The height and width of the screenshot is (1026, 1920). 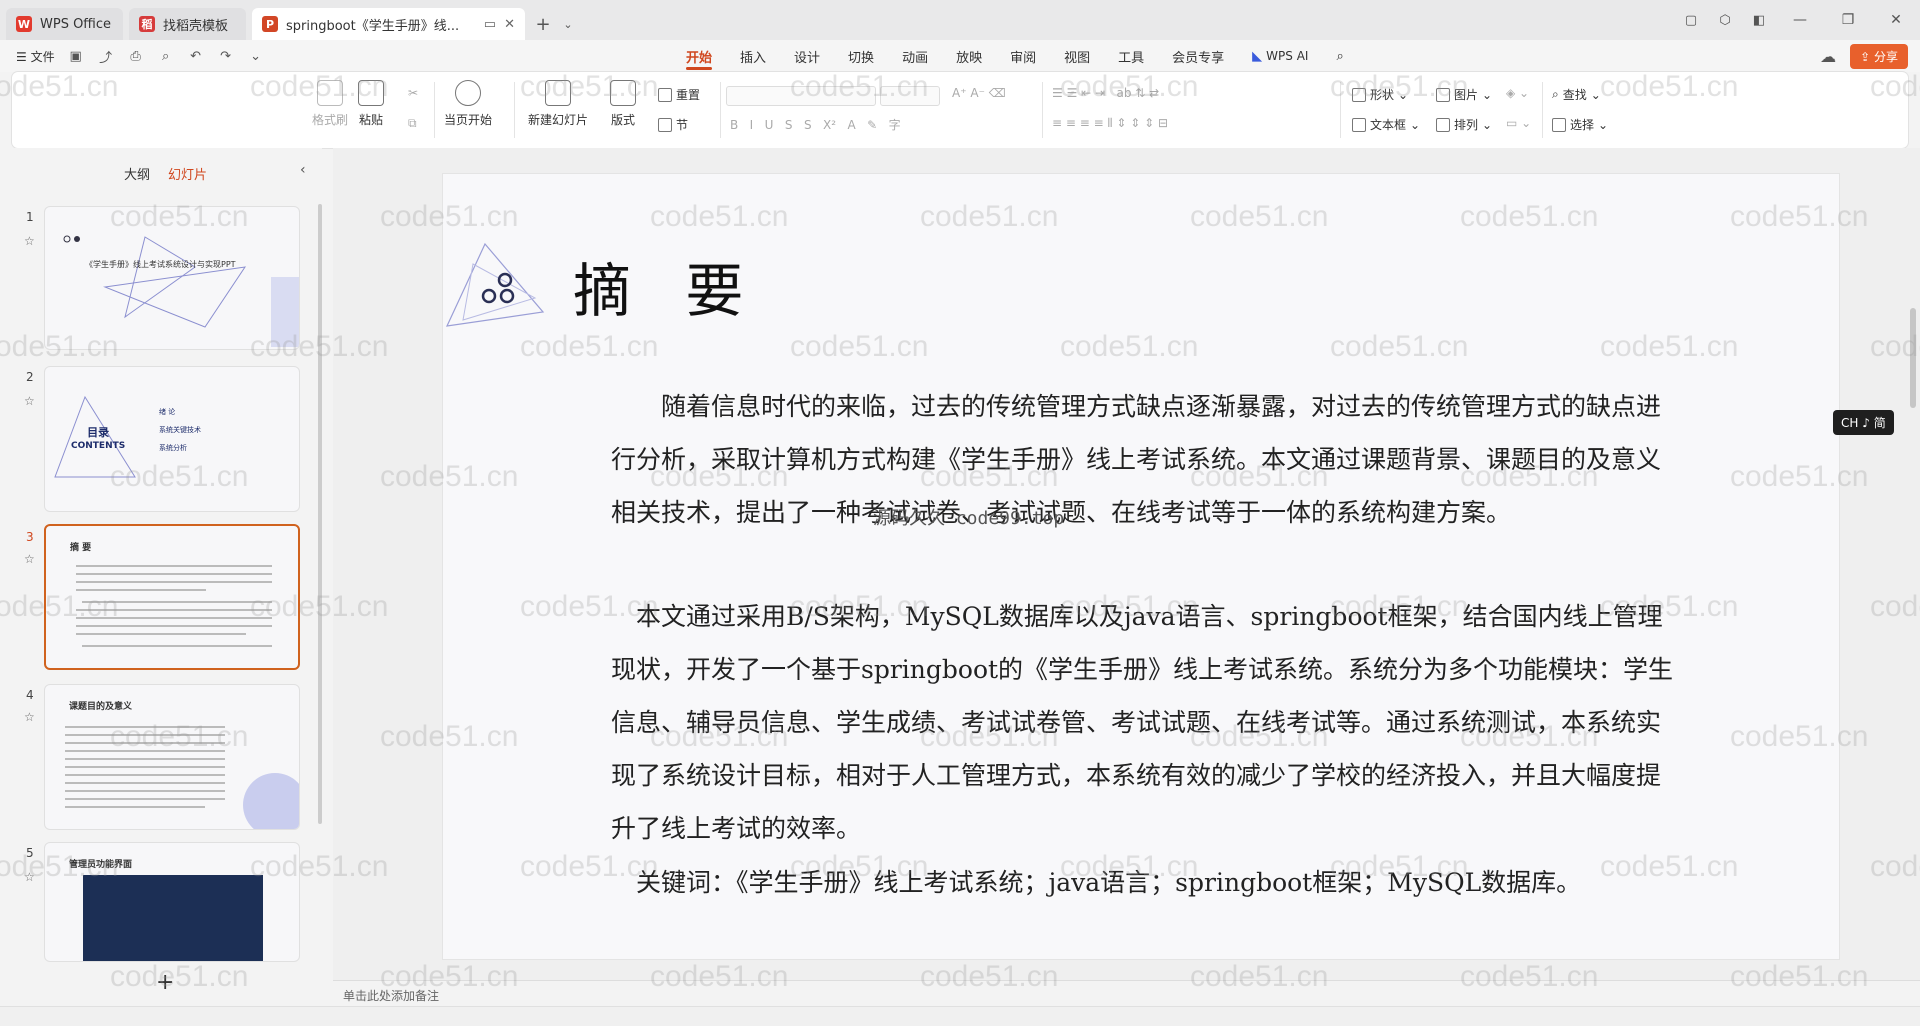 I want to click on tab-view: 视图, so click(x=1077, y=56).